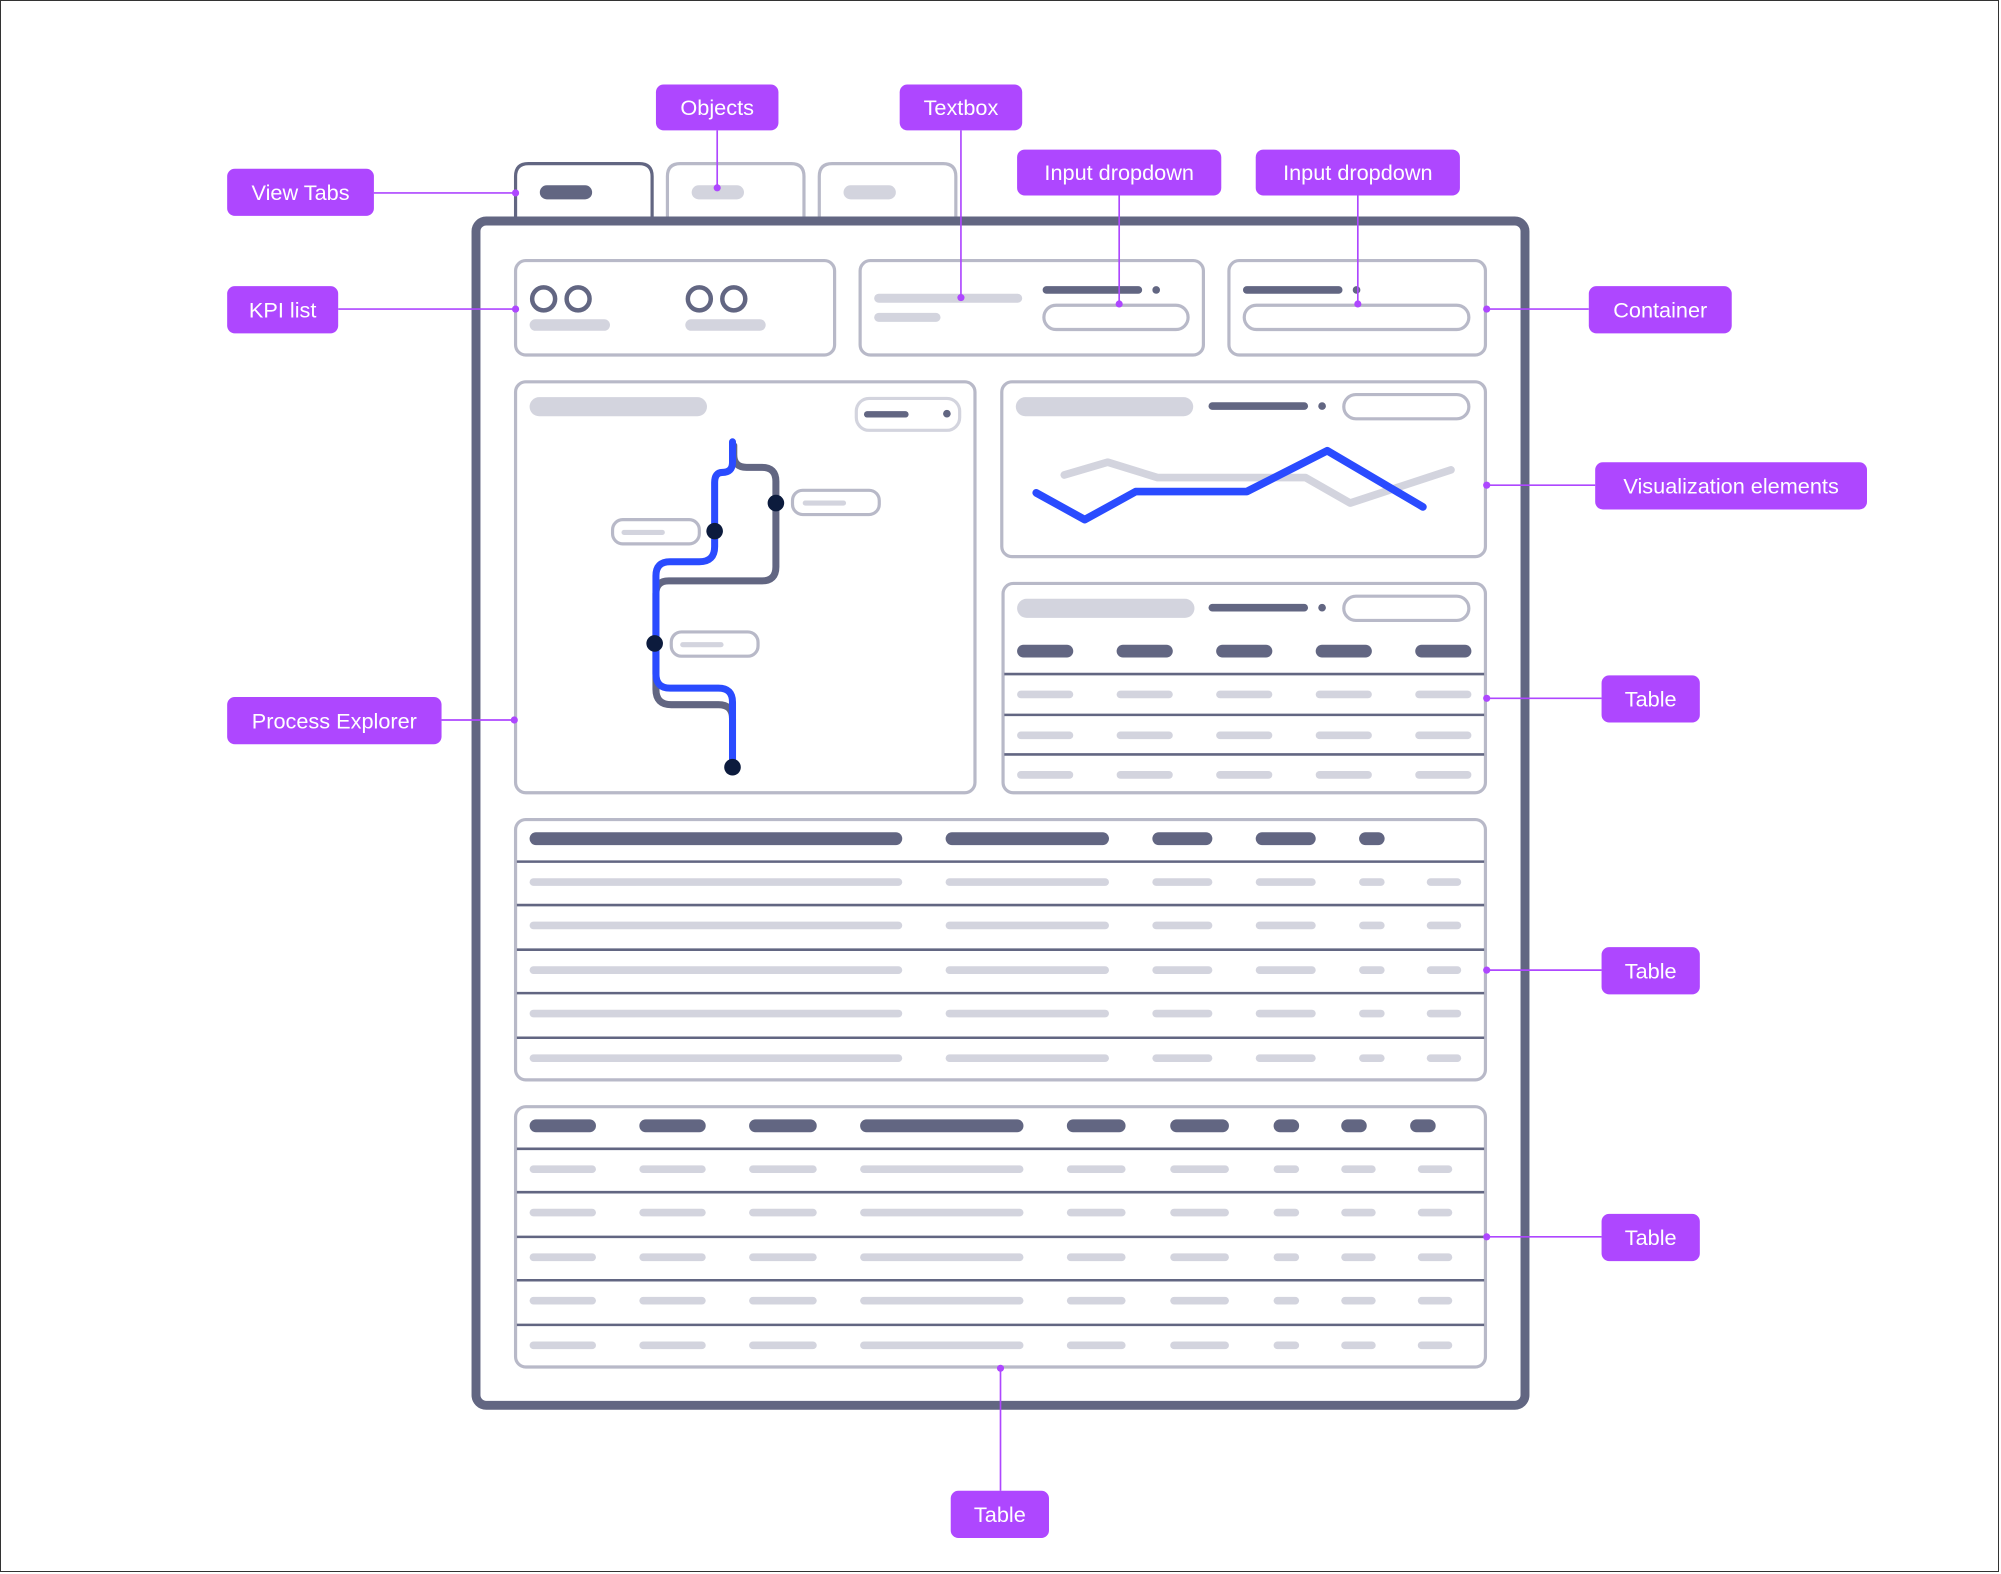 The image size is (2001, 1574). What do you see at coordinates (1244, 469) in the screenshot?
I see `visualization-panel` at bounding box center [1244, 469].